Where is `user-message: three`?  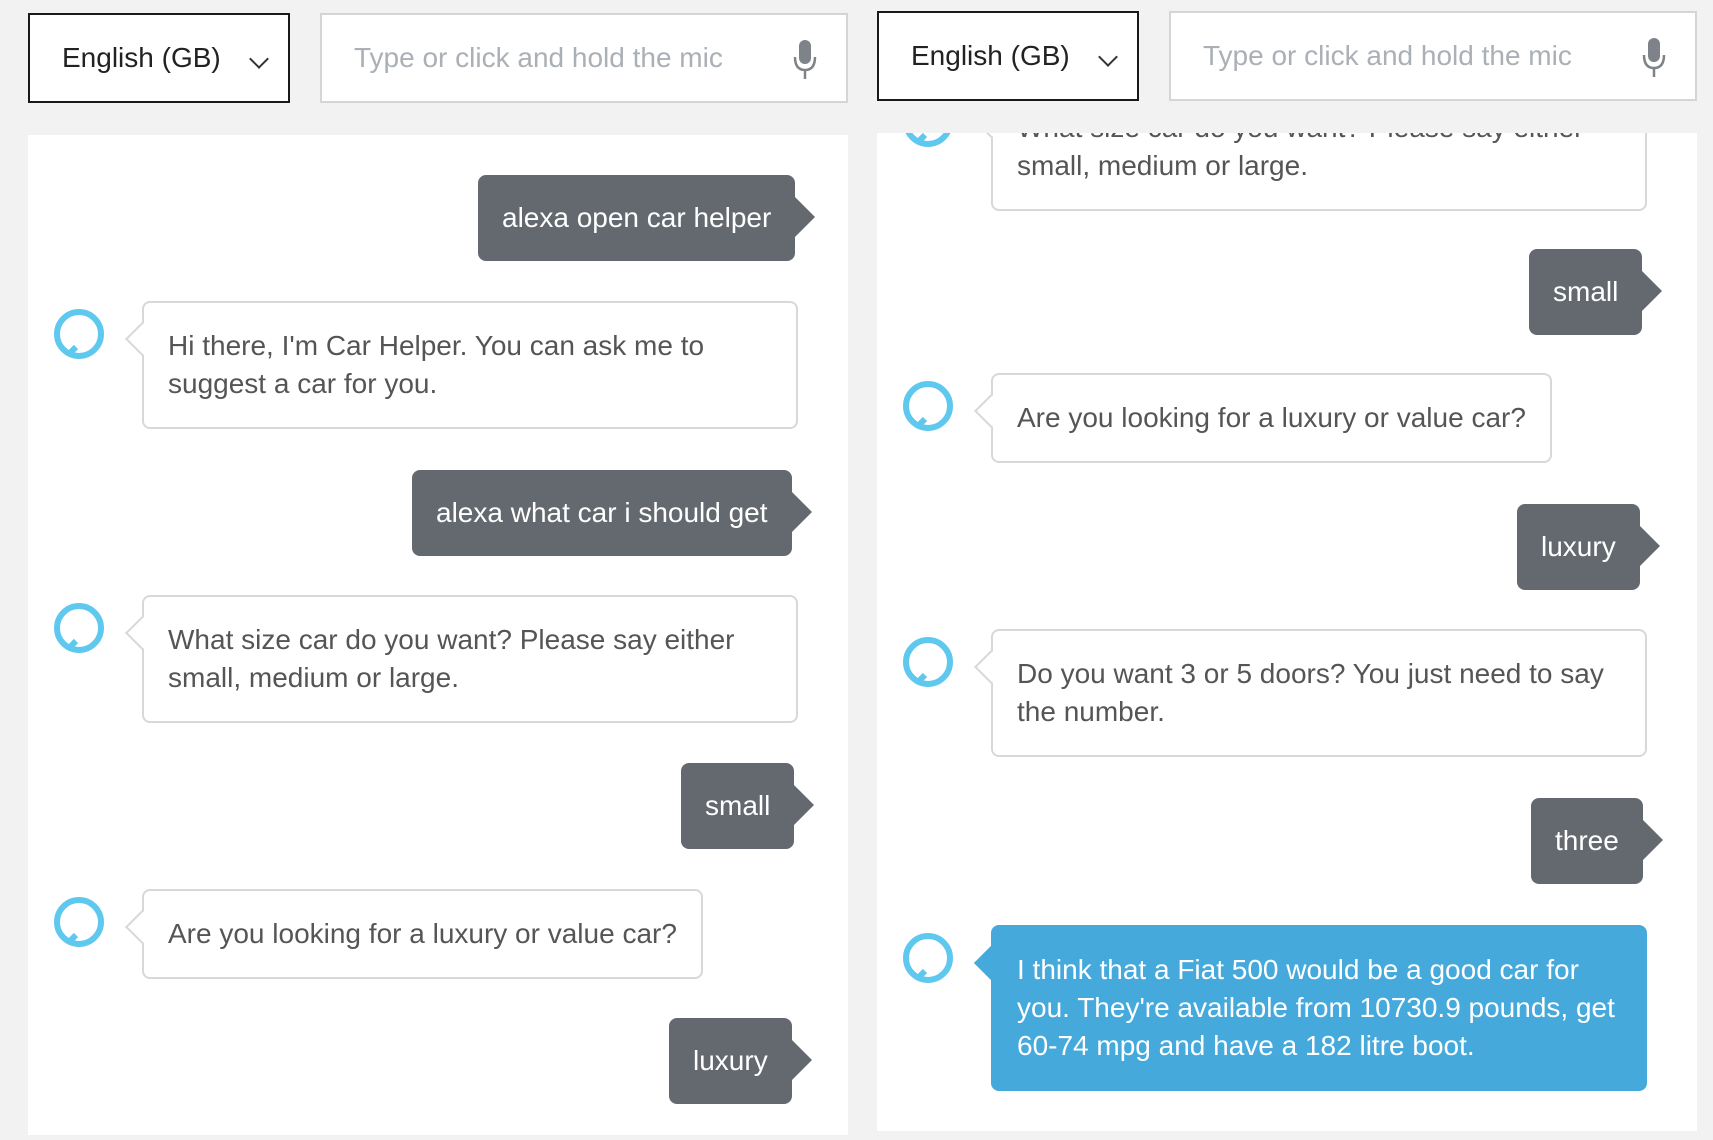 user-message: three is located at coordinates (1597, 841).